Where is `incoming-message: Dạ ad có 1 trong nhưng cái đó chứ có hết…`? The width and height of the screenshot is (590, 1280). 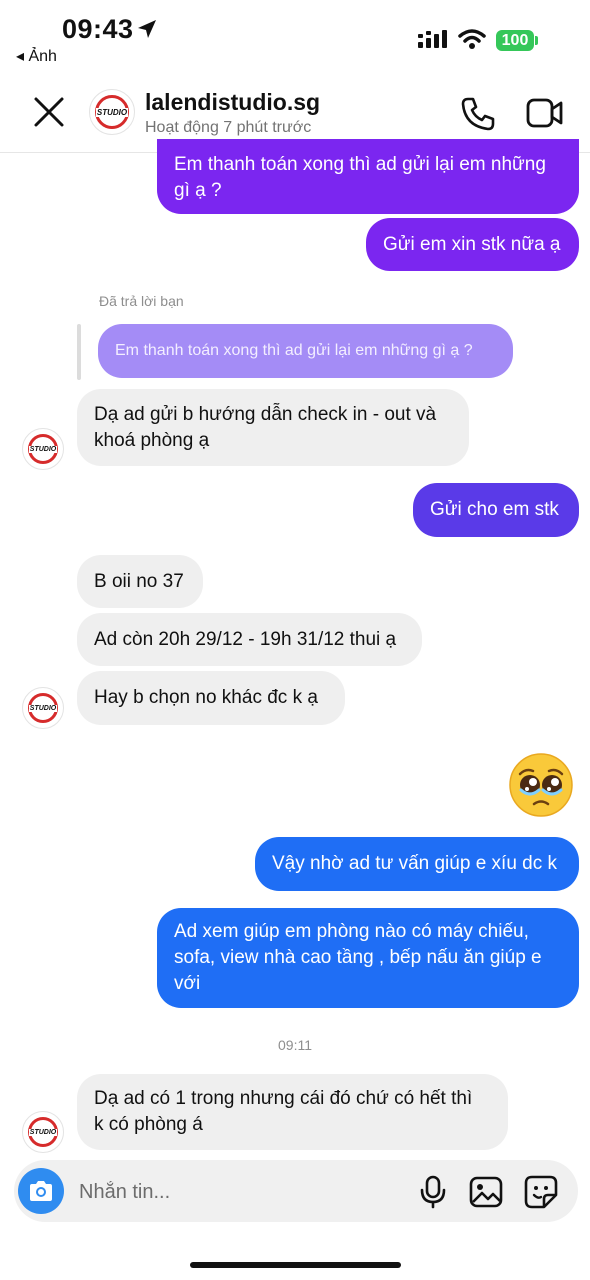
incoming-message: Dạ ad có 1 trong nhưng cái đó chứ có hết… is located at coordinates (292, 1112).